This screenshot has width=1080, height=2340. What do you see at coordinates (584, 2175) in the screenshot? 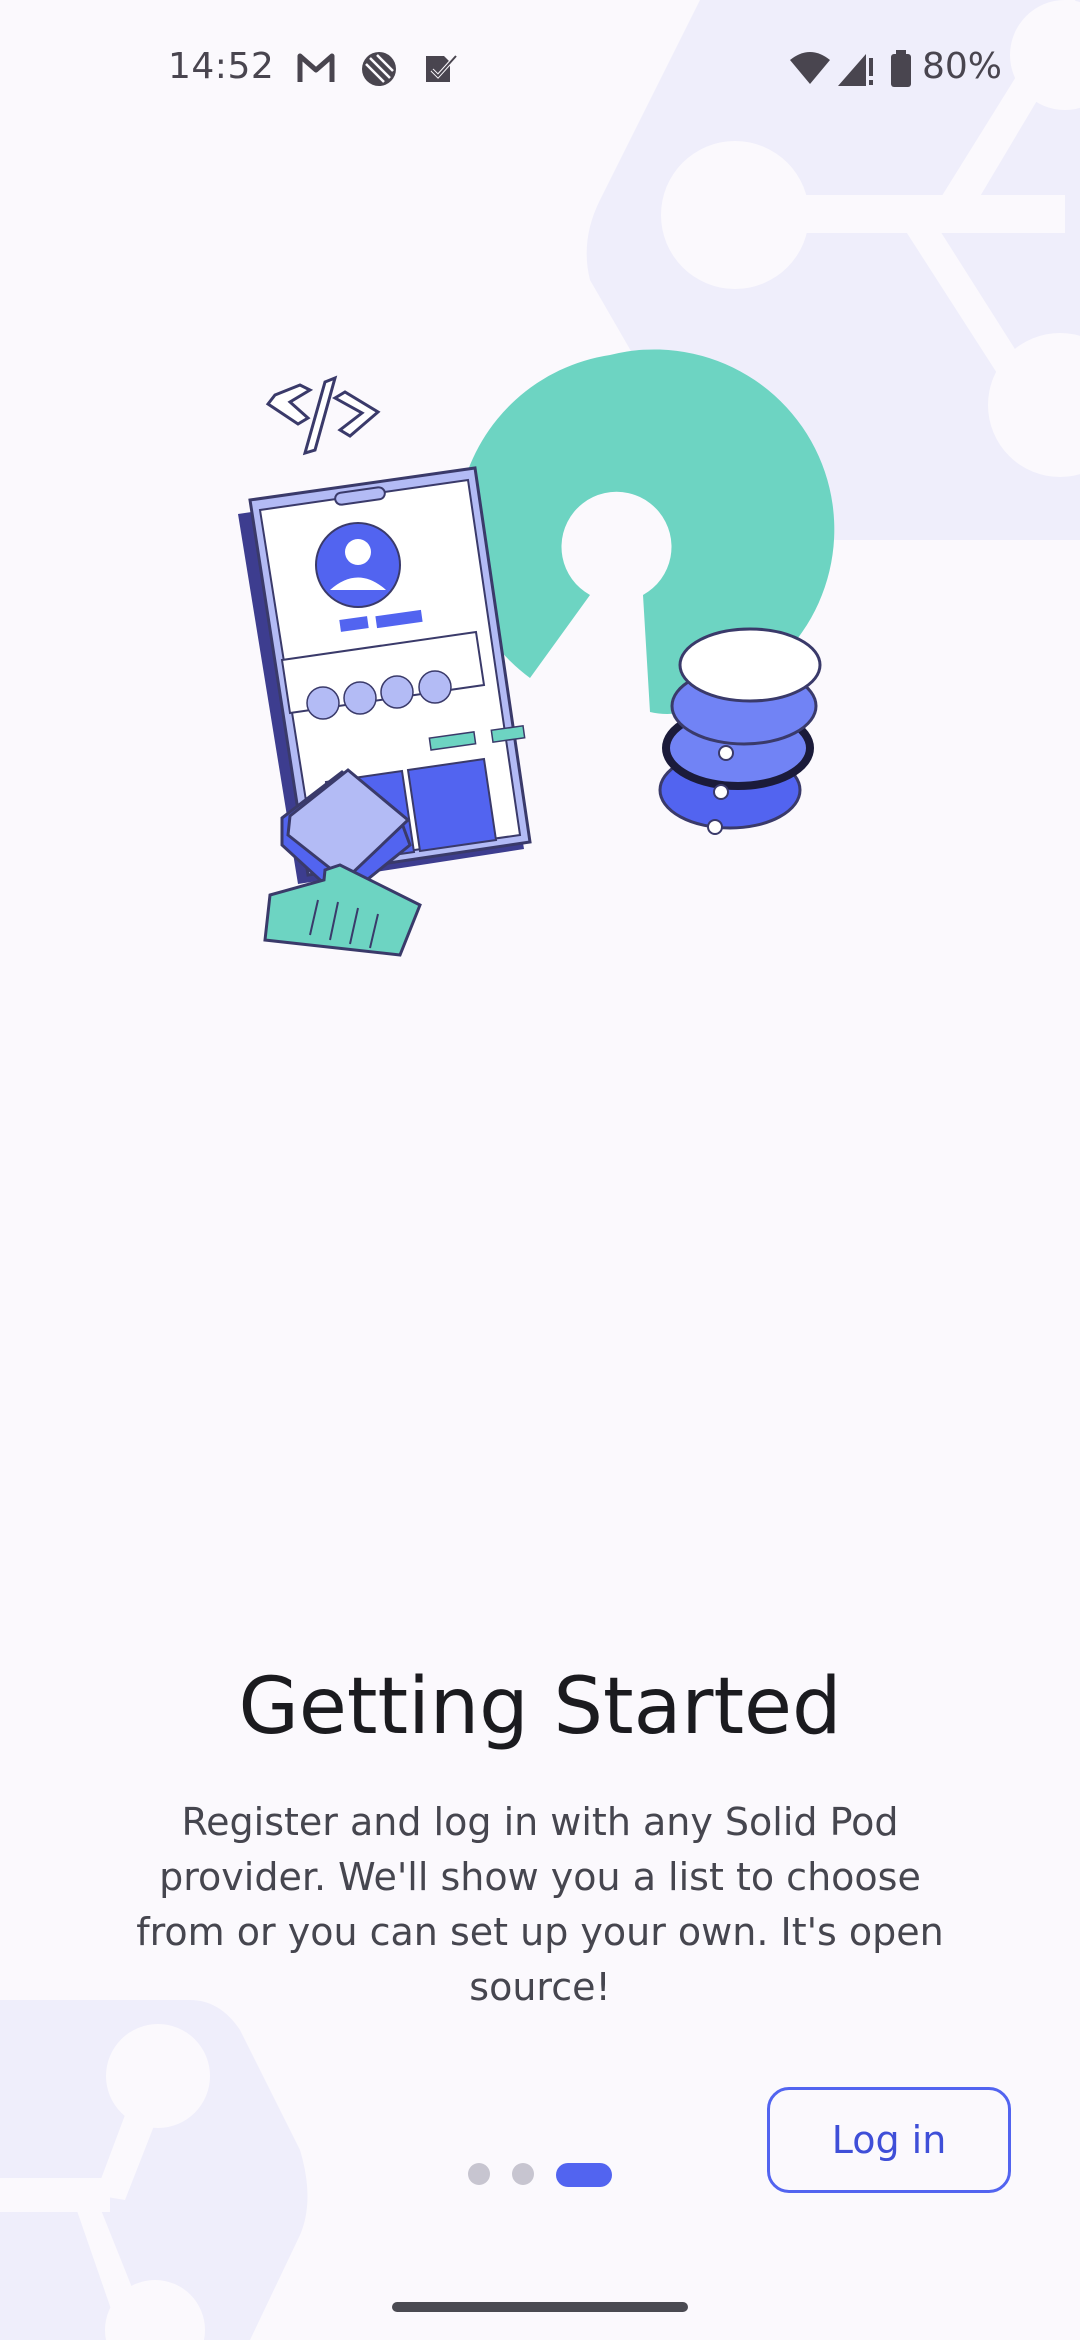
I see `page-dot-3-active` at bounding box center [584, 2175].